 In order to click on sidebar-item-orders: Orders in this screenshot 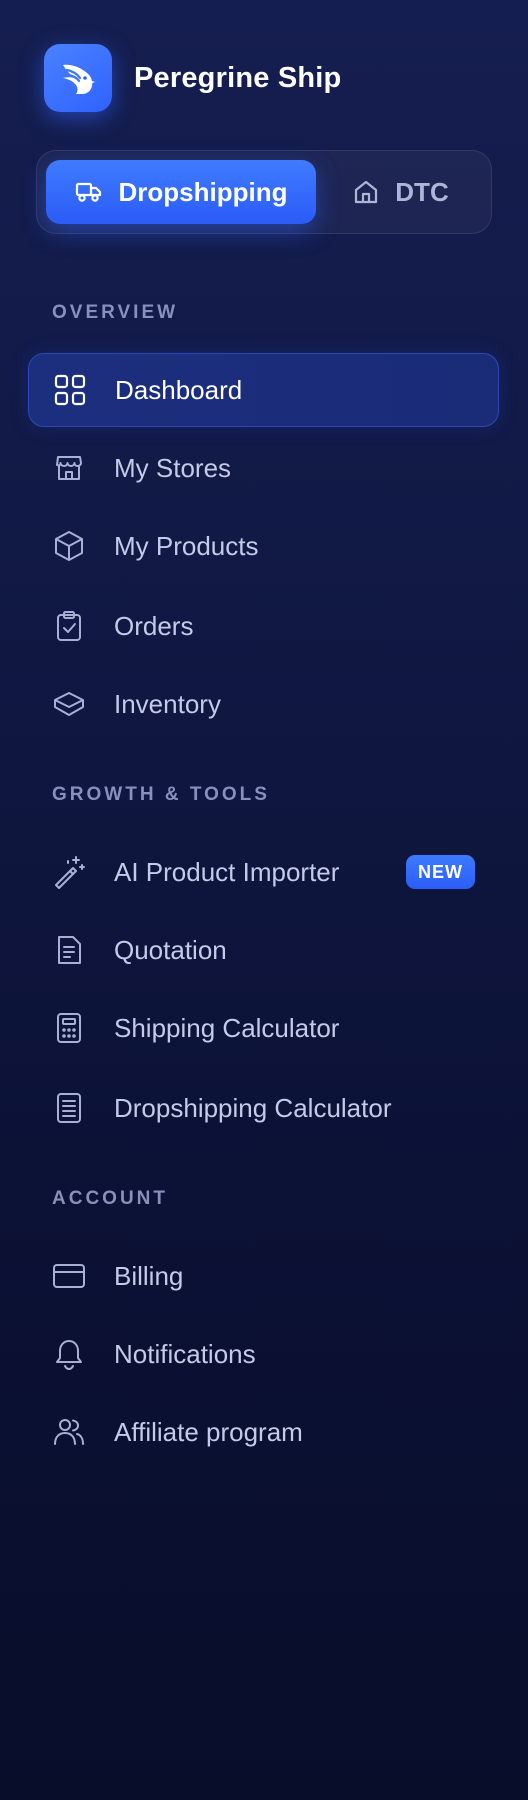, I will do `click(263, 626)`.